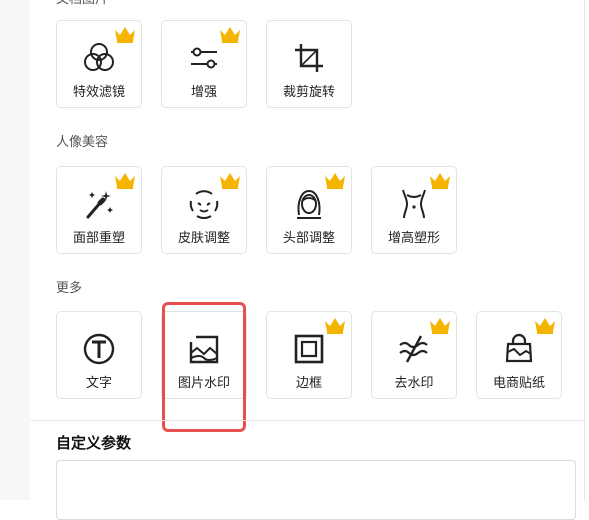 The height and width of the screenshot is (520, 589). I want to click on shopping-bag-icon, so click(519, 348).